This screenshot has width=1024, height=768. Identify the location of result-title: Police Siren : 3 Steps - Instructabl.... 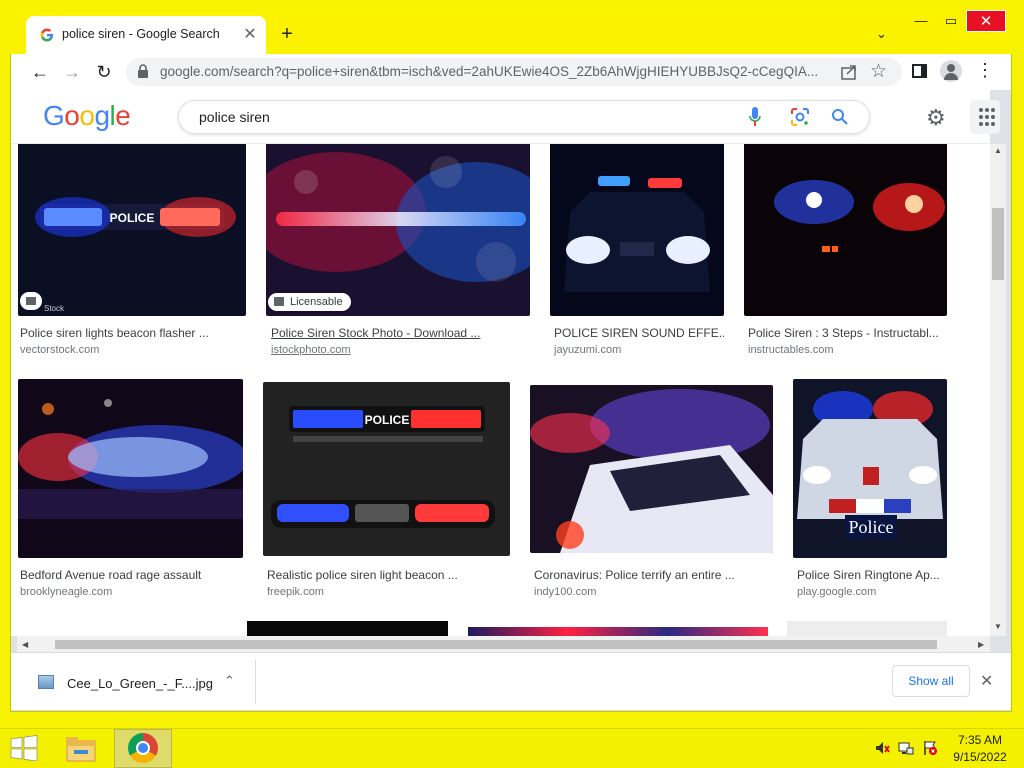
(848, 333).